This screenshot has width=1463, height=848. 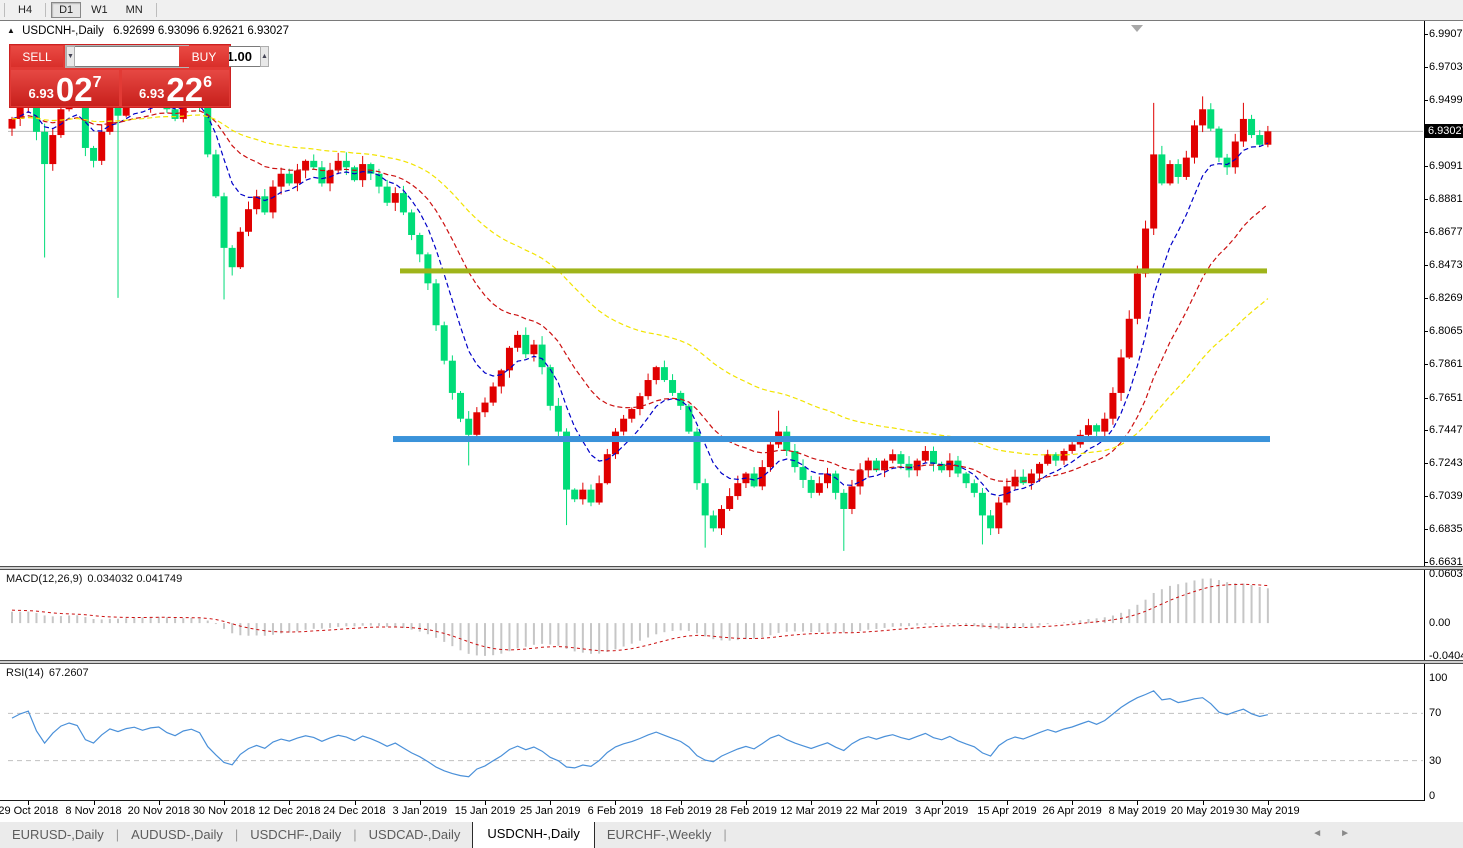 What do you see at coordinates (659, 835) in the screenshot?
I see `chart-tab-eurchfweekly: EURCHF-,Weekly` at bounding box center [659, 835].